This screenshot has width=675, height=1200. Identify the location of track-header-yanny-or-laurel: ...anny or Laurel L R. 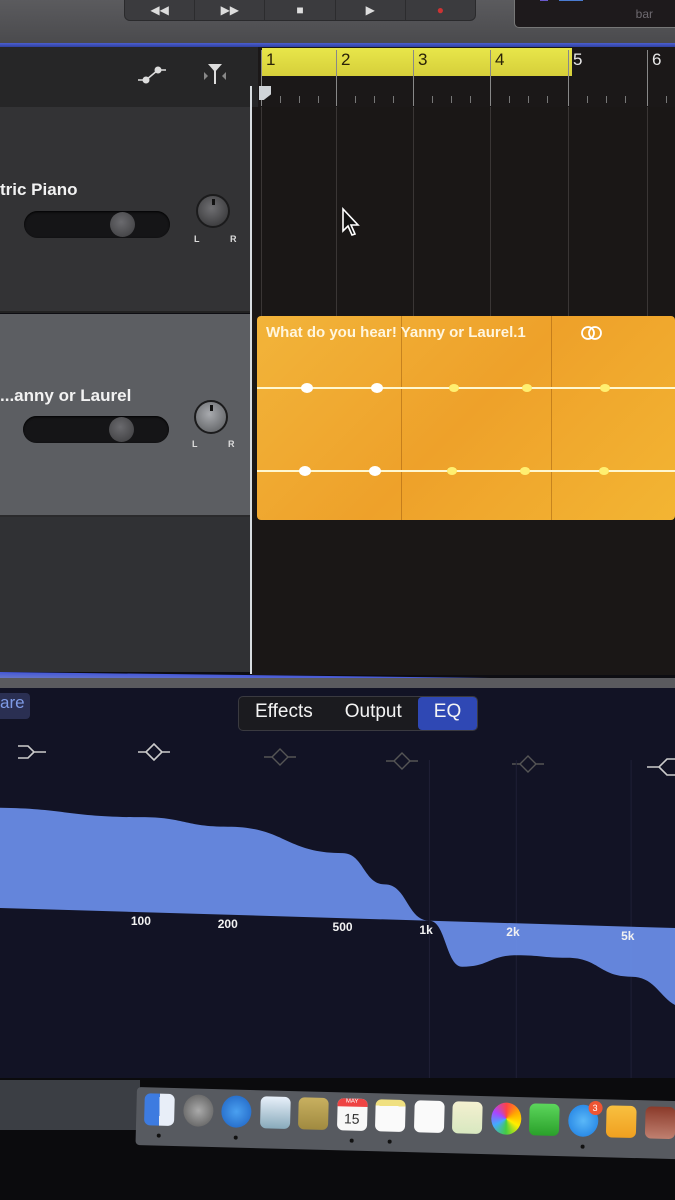
(126, 415).